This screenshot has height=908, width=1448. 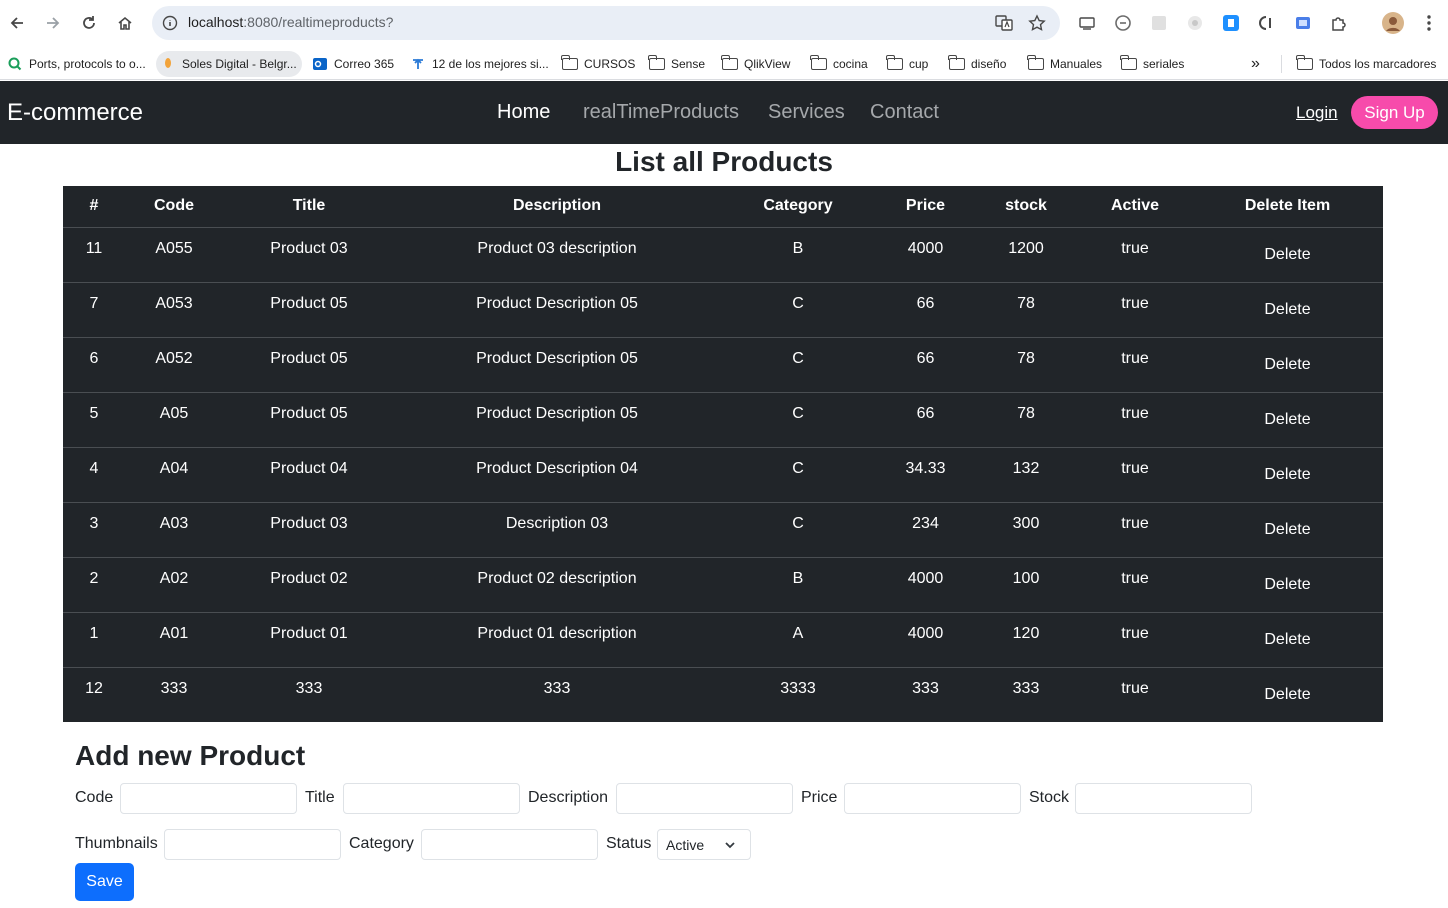 I want to click on table-cell: Product 01 description, so click(x=557, y=640).